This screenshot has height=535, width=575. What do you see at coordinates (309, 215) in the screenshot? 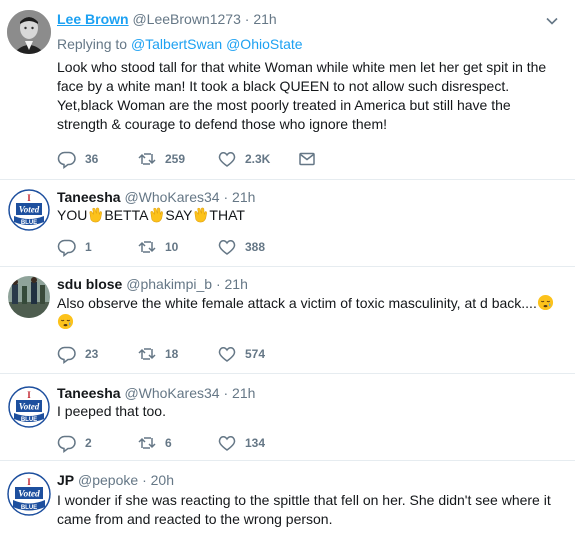
I see `tweet-text: YOU BETTA SAY THAT` at bounding box center [309, 215].